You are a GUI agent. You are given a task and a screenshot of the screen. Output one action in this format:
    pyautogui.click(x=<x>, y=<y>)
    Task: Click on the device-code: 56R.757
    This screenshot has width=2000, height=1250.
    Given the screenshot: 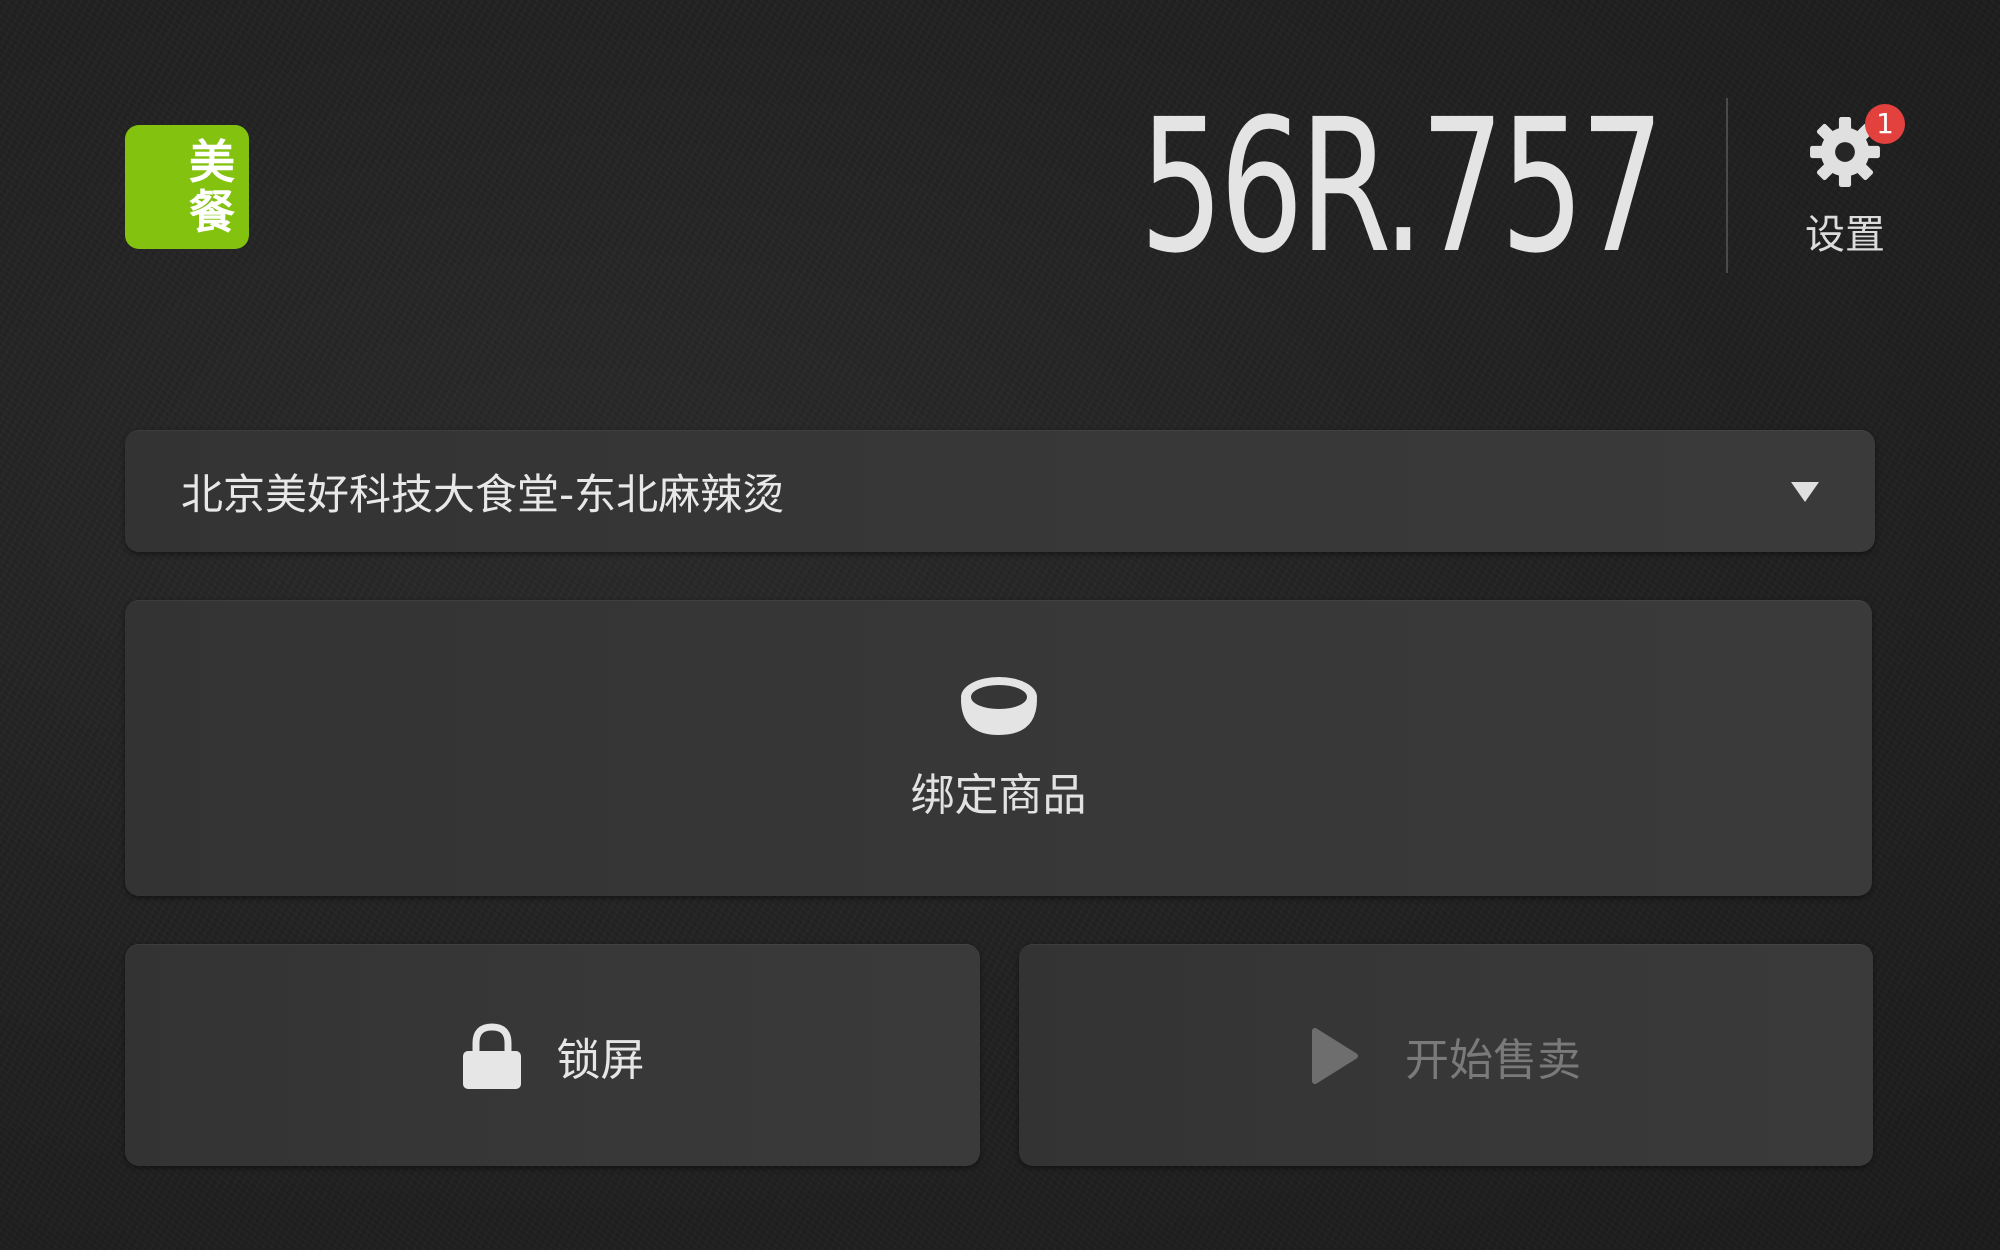 What is the action you would take?
    pyautogui.click(x=1401, y=187)
    